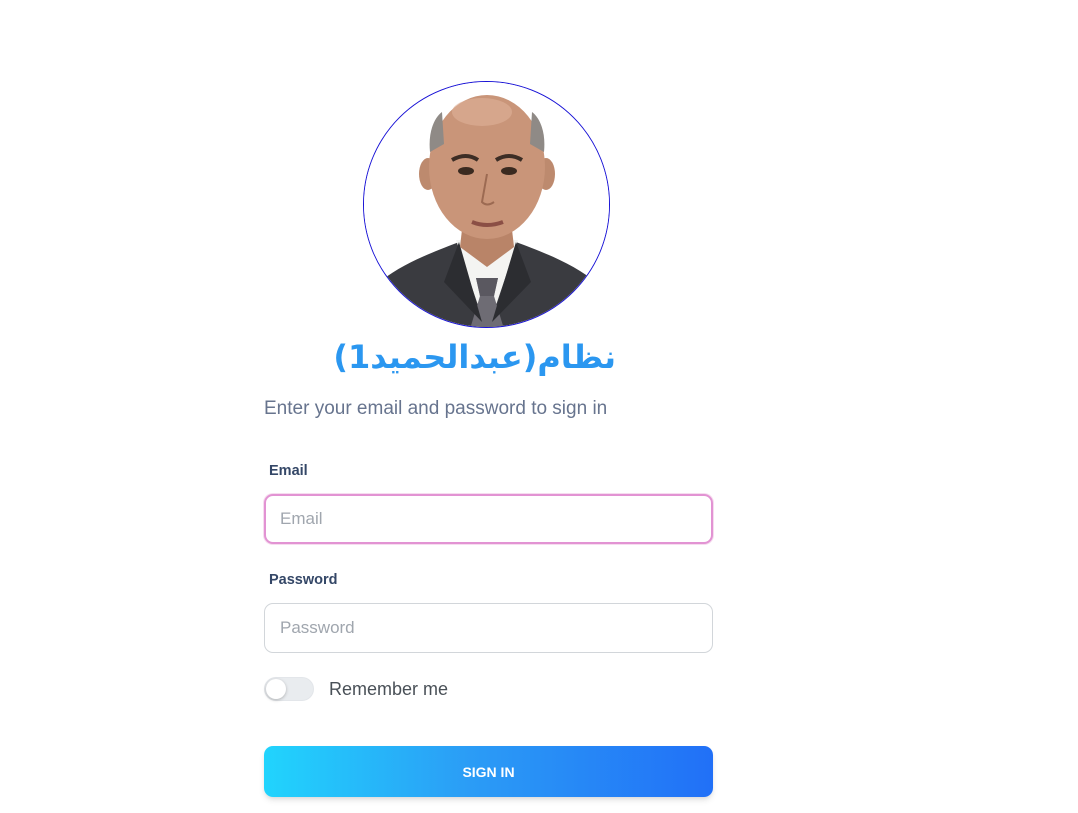  What do you see at coordinates (388, 689) in the screenshot?
I see `remember-me-label: Remember me` at bounding box center [388, 689].